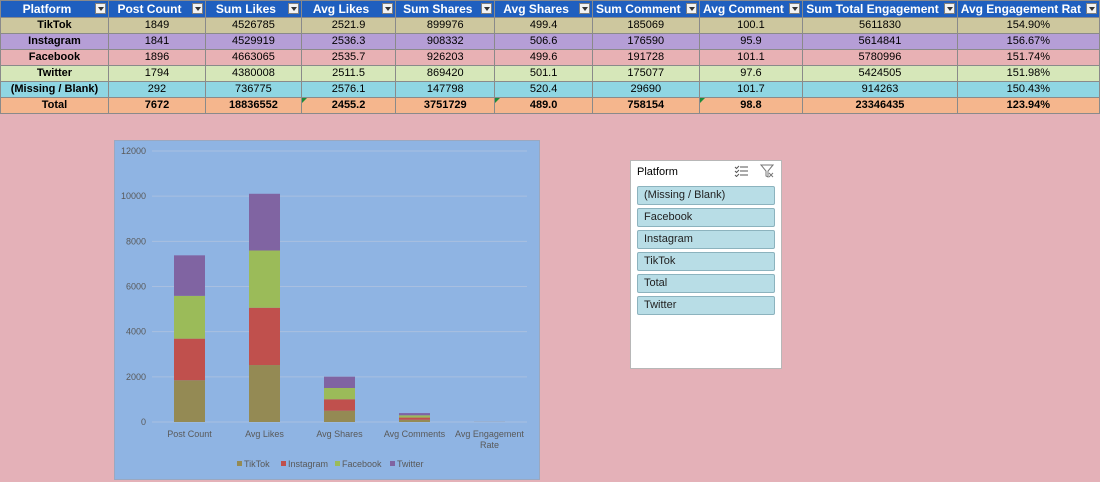 This screenshot has height=482, width=1100. I want to click on legend-label: TikTok, so click(257, 464).